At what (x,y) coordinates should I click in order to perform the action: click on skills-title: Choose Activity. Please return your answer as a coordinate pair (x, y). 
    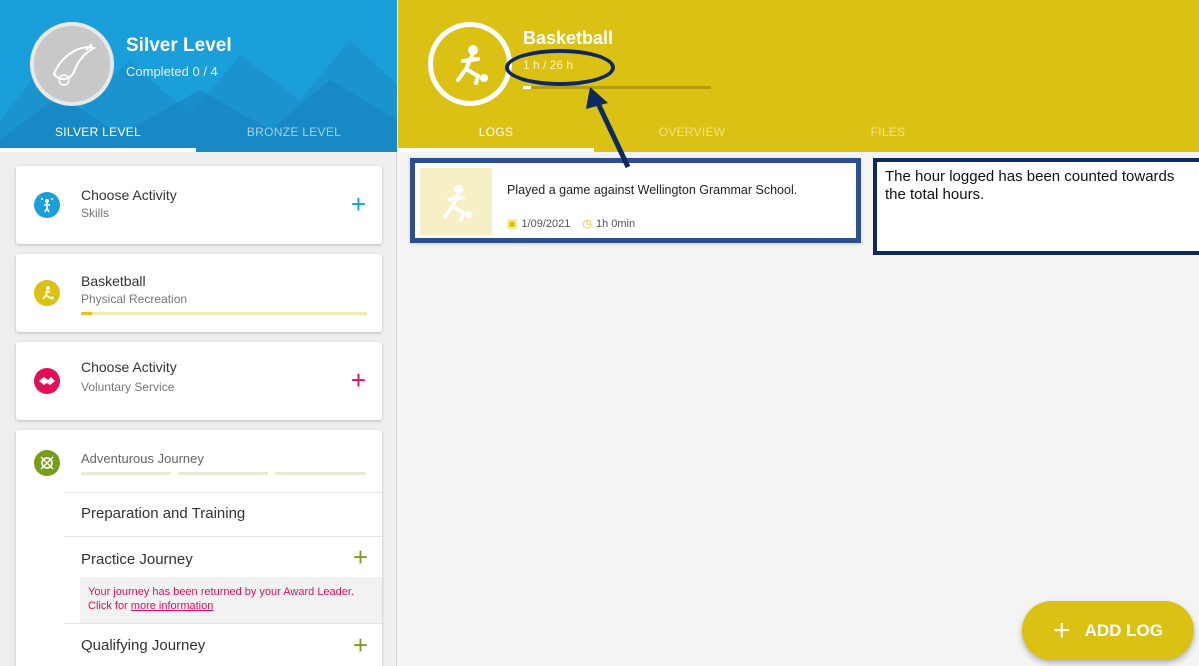
    Looking at the image, I should click on (129, 195).